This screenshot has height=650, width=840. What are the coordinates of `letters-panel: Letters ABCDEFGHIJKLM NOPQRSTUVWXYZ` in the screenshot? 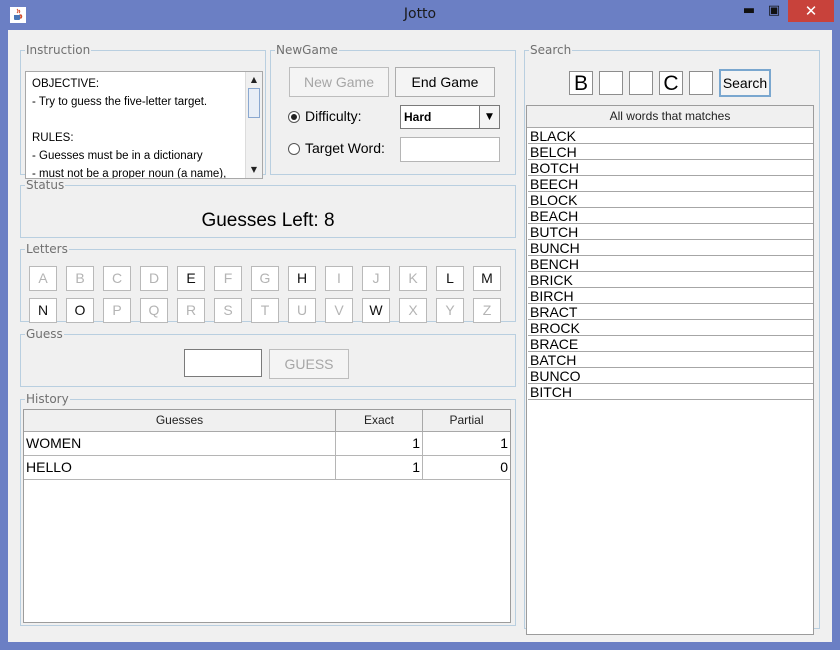 It's located at (268, 282).